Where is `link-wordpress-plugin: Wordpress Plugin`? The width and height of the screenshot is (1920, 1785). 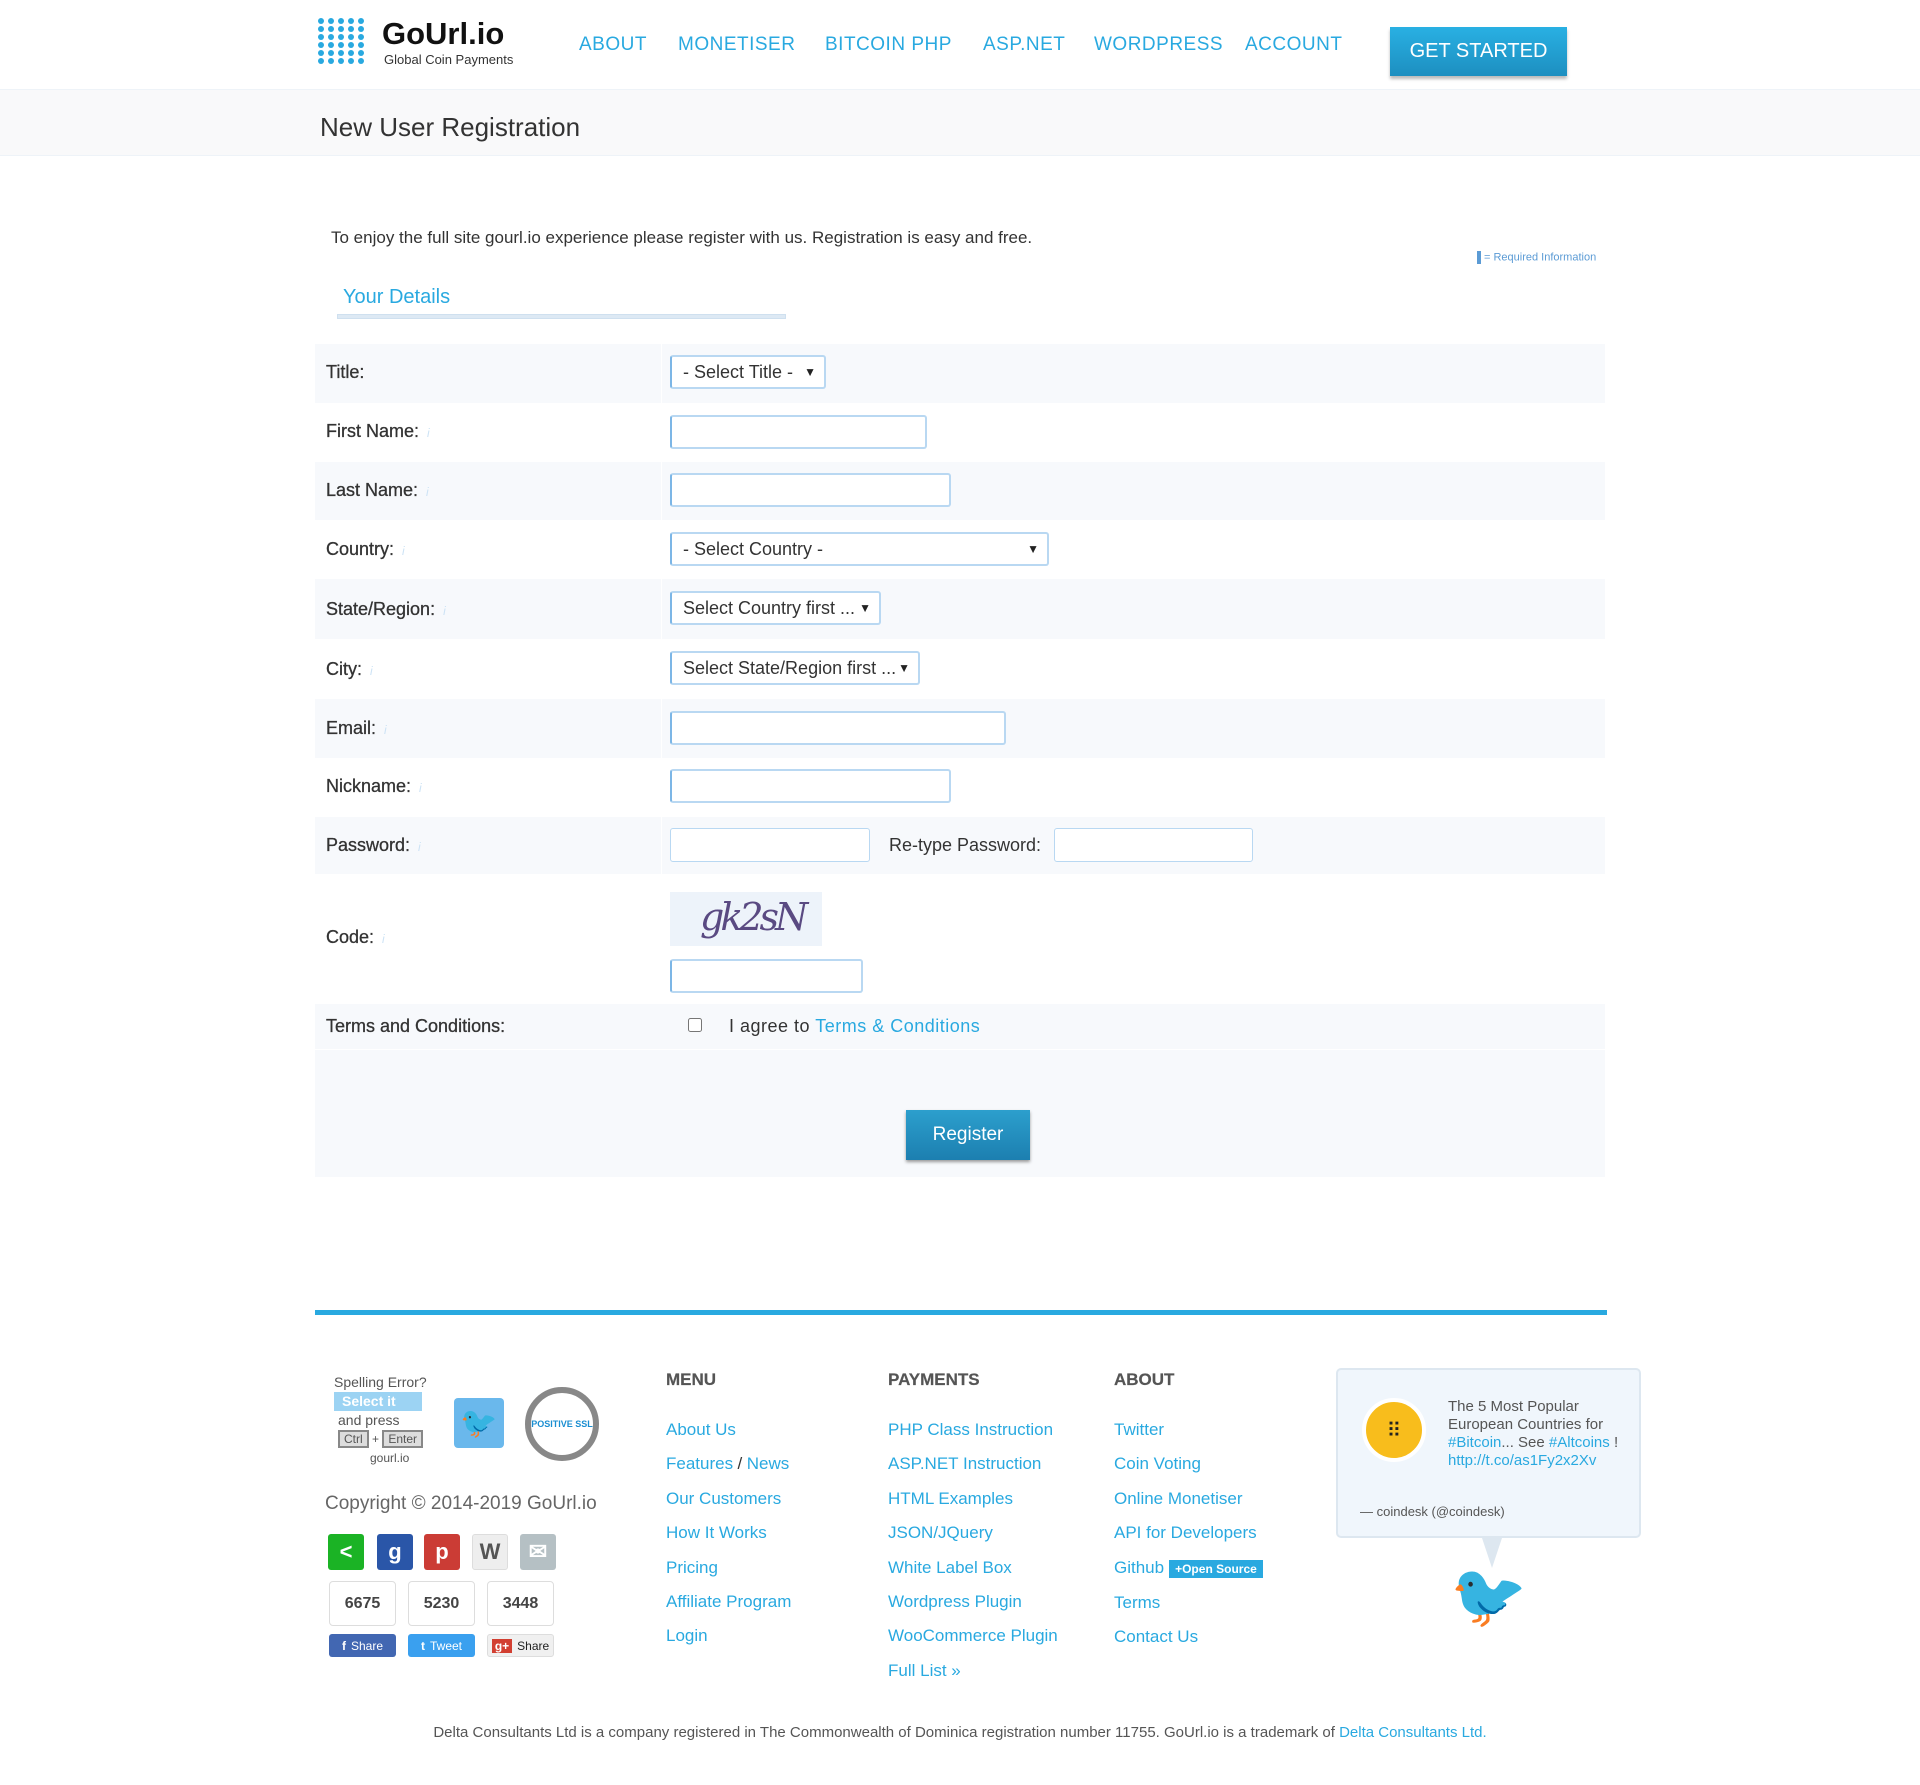 link-wordpress-plugin: Wordpress Plugin is located at coordinates (955, 1601).